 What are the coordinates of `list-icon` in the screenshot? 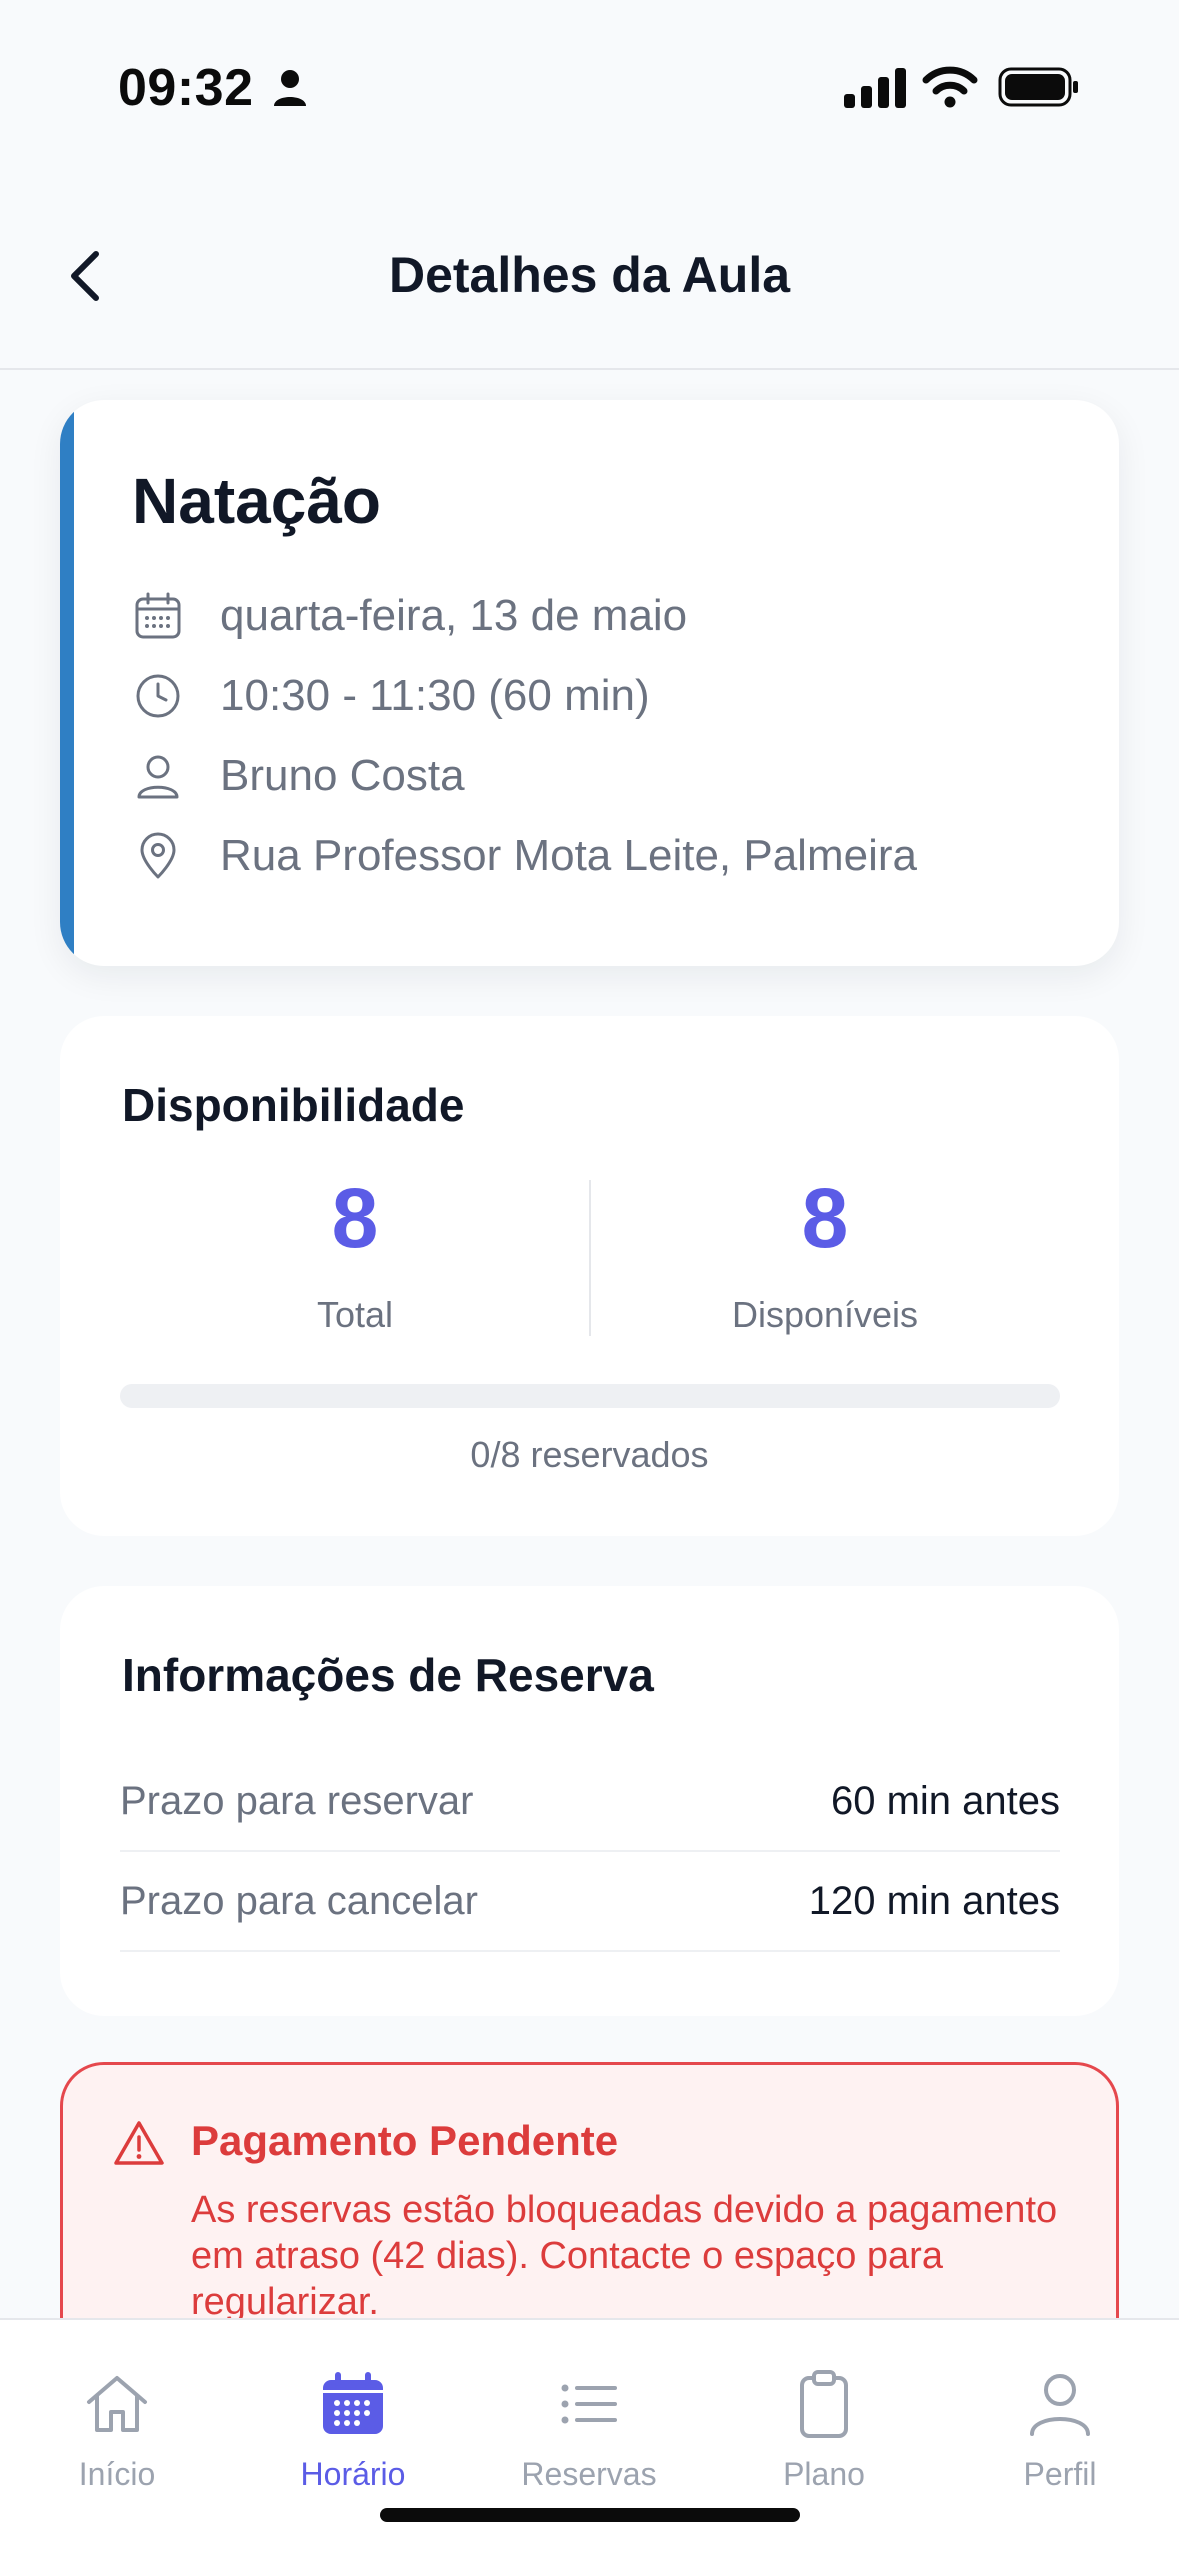 It's located at (589, 2404).